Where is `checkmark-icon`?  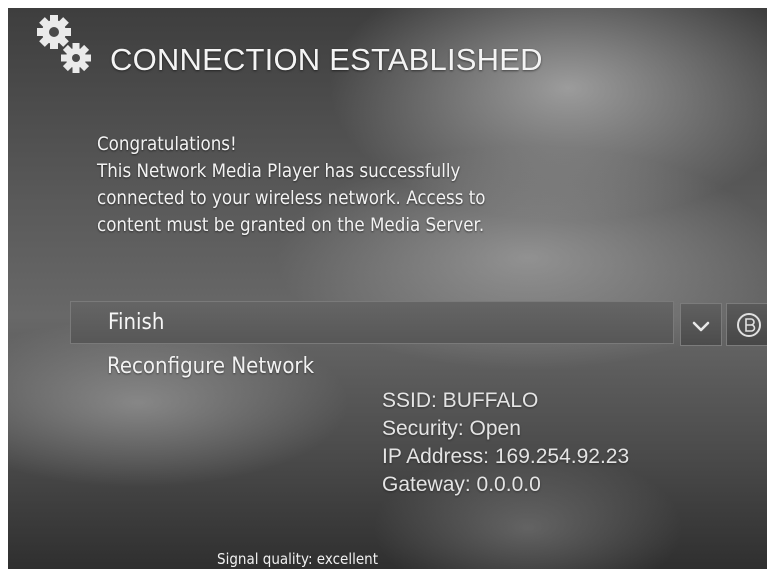 checkmark-icon is located at coordinates (701, 326).